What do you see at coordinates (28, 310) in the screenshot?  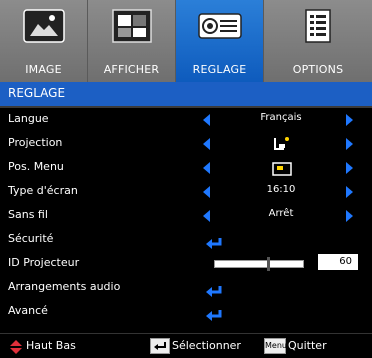 I see `row-label: Avancé` at bounding box center [28, 310].